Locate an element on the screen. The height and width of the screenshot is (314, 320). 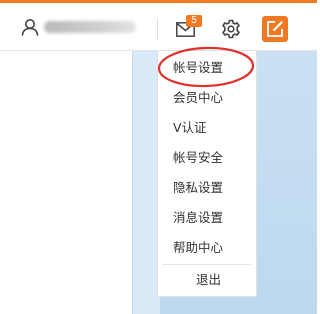
user-icon is located at coordinates (30, 27).